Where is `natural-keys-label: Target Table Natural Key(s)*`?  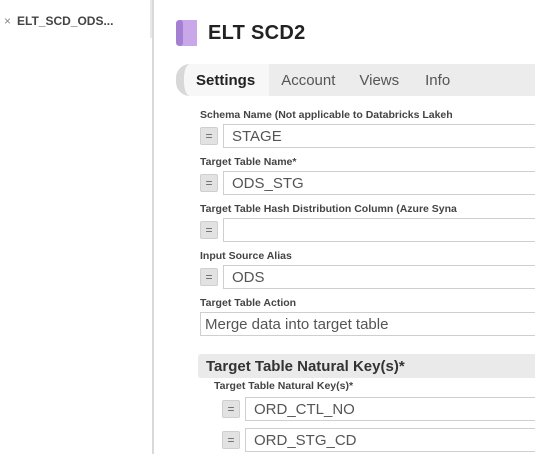
natural-keys-label: Target Table Natural Key(s)* is located at coordinates (284, 386).